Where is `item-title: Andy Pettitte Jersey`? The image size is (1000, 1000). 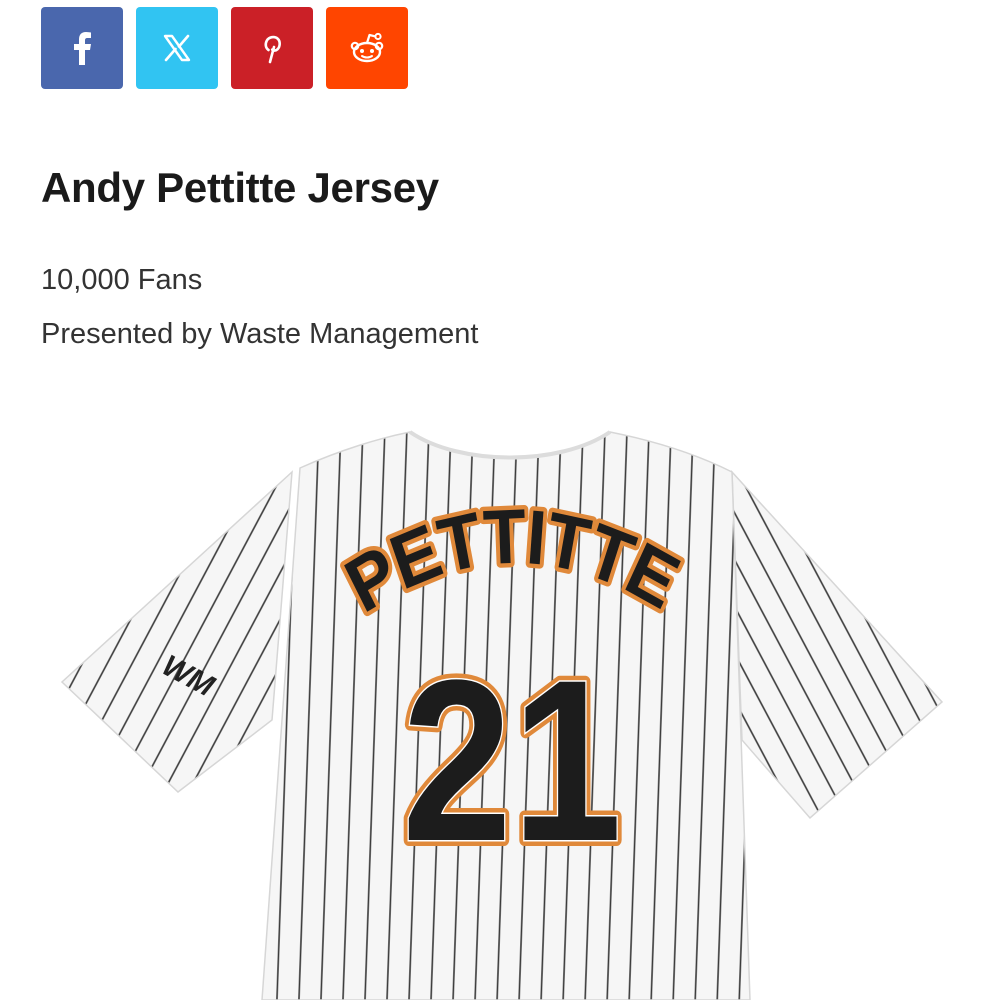
item-title: Andy Pettitte Jersey is located at coordinates (240, 187).